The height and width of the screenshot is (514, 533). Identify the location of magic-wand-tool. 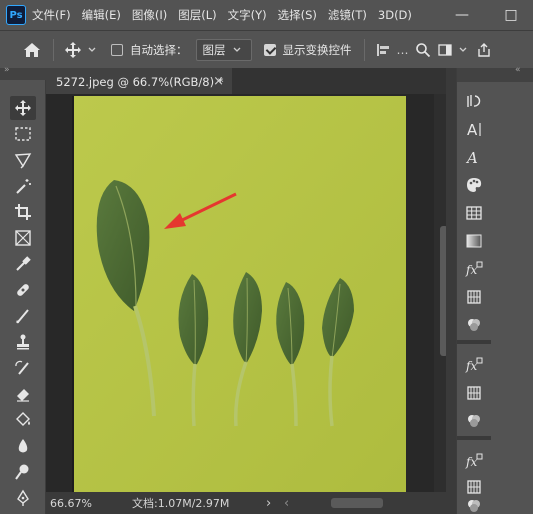
(23, 186).